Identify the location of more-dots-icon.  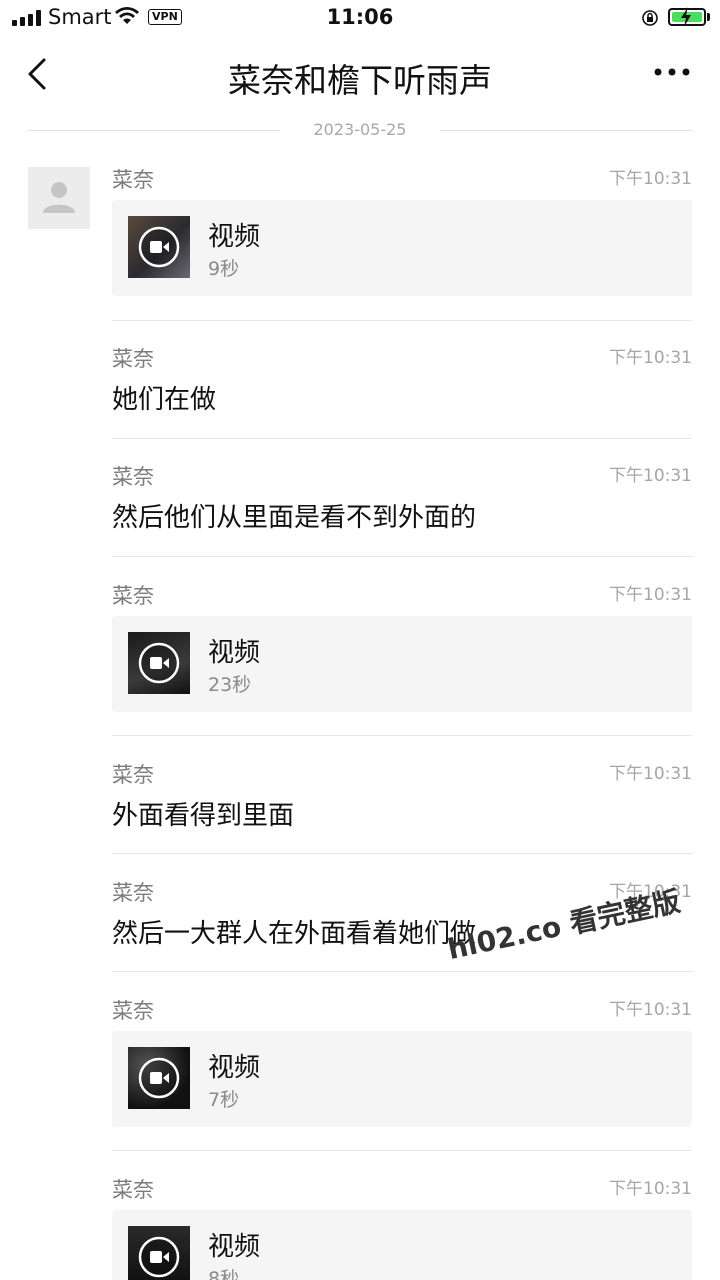
(672, 72).